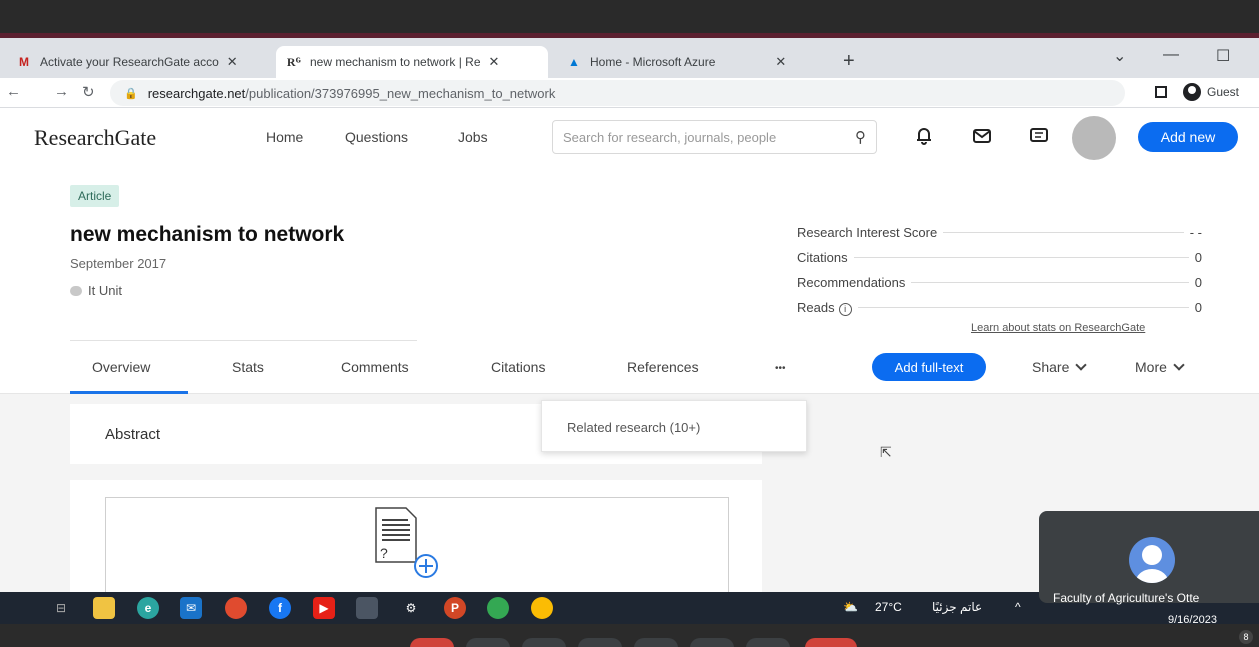 The image size is (1259, 647). What do you see at coordinates (129, 62) in the screenshot?
I see `tab-title: Activate your ResearchGate acco` at bounding box center [129, 62].